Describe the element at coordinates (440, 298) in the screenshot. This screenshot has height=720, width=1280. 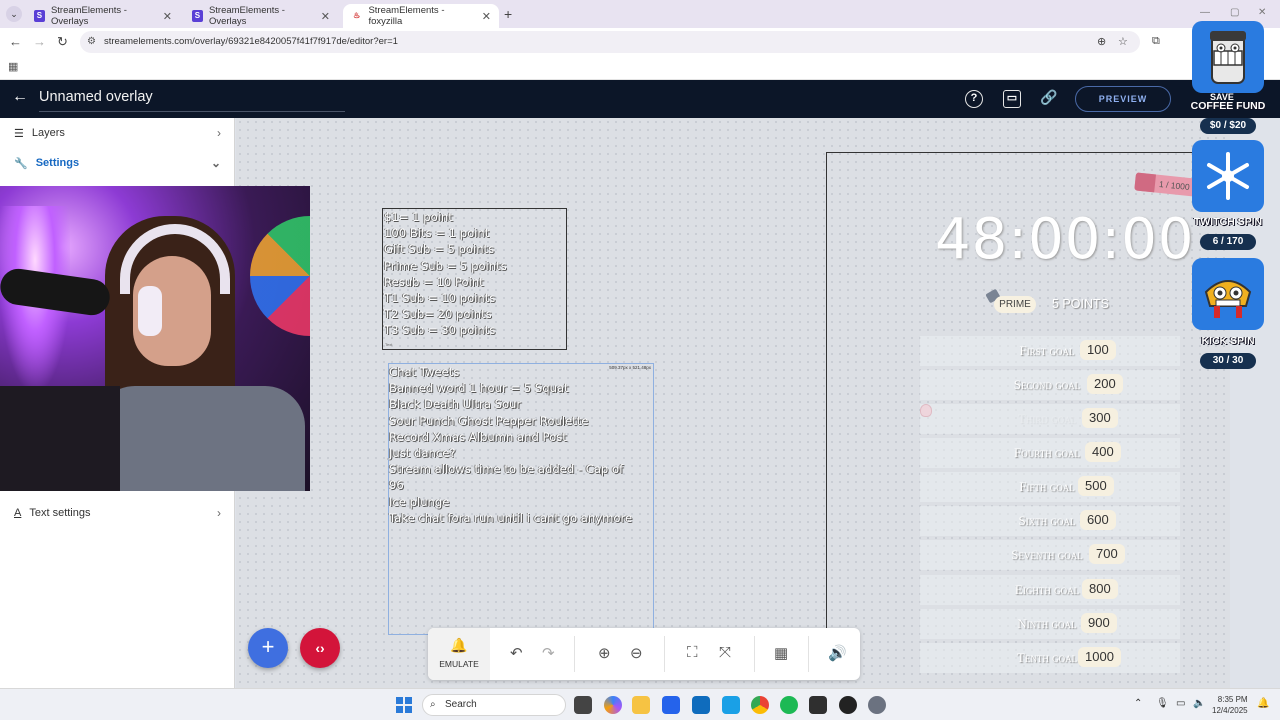
I see `points-line: T1 Sub = 10 points` at that location.